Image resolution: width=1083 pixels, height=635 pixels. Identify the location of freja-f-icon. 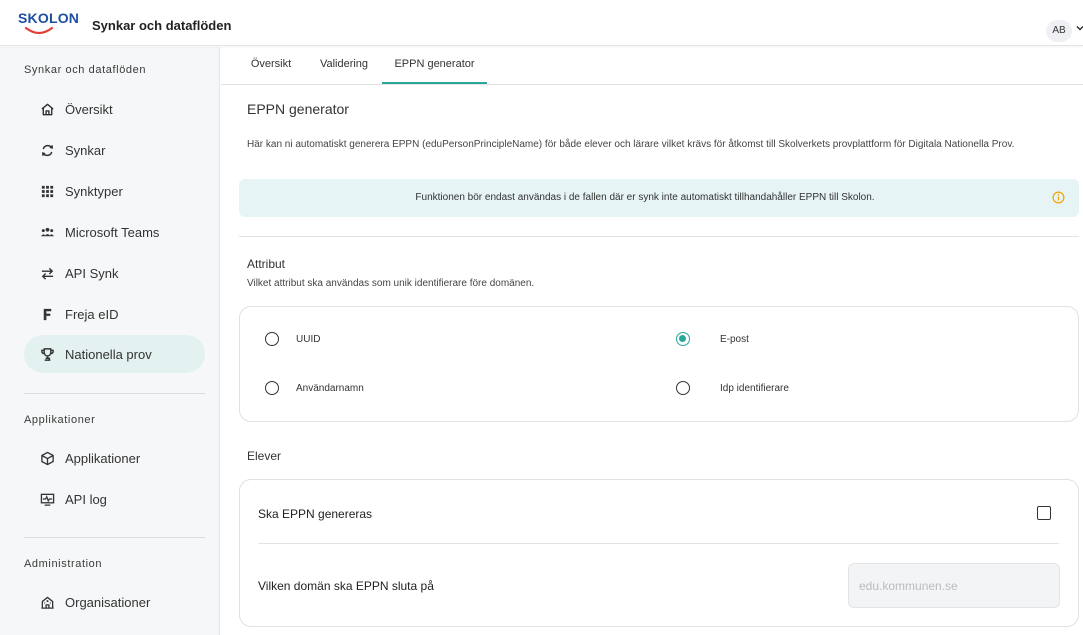
(47, 314).